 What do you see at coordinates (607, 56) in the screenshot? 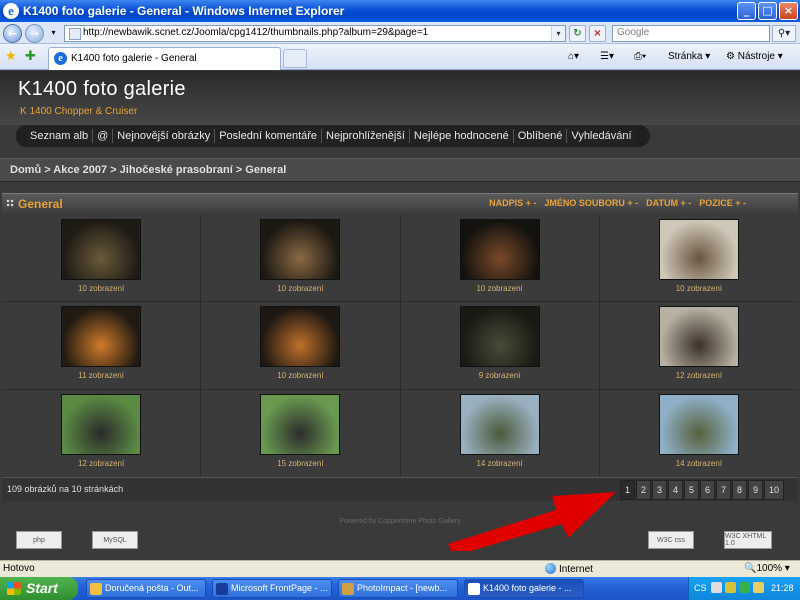
I see `feeds-icon: ☰▾` at bounding box center [607, 56].